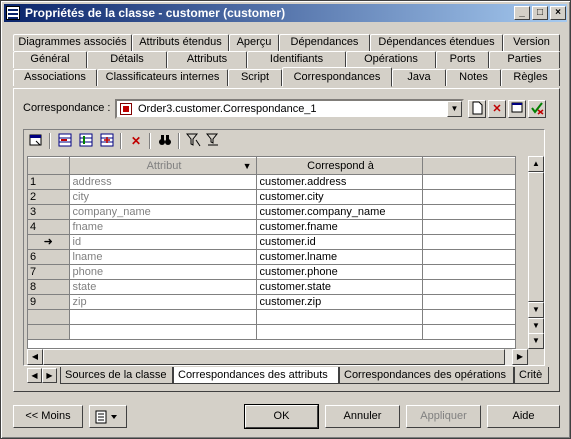  I want to click on tab-notes: Notes, so click(473, 77).